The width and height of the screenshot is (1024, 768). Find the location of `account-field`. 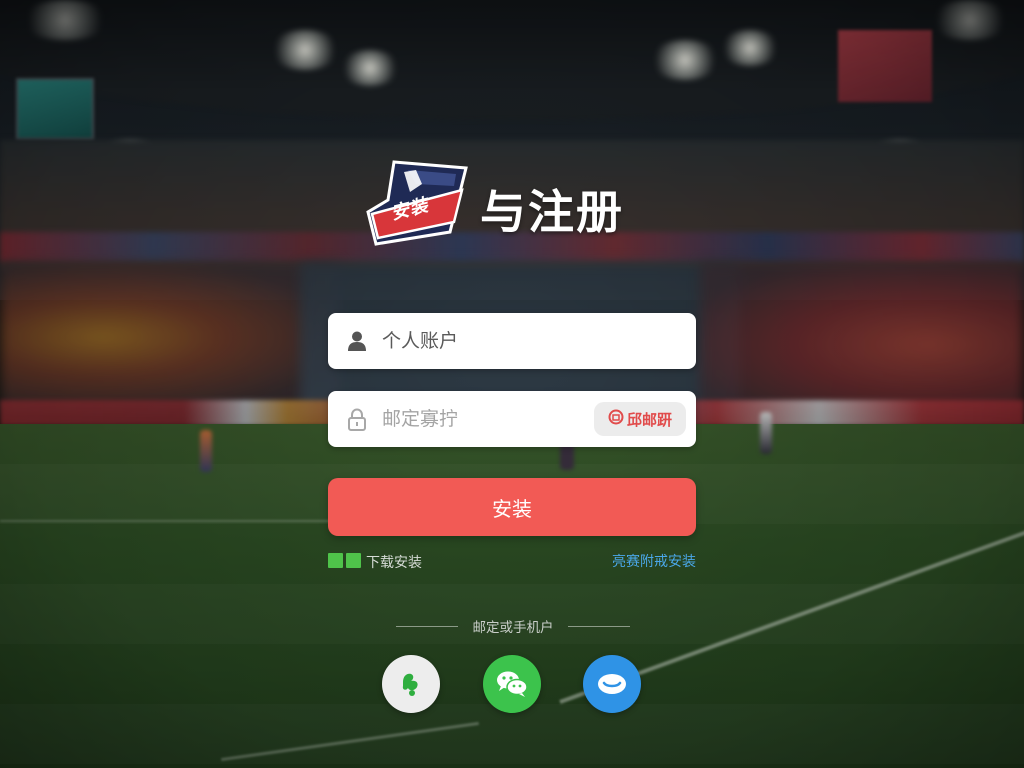

account-field is located at coordinates (512, 341).